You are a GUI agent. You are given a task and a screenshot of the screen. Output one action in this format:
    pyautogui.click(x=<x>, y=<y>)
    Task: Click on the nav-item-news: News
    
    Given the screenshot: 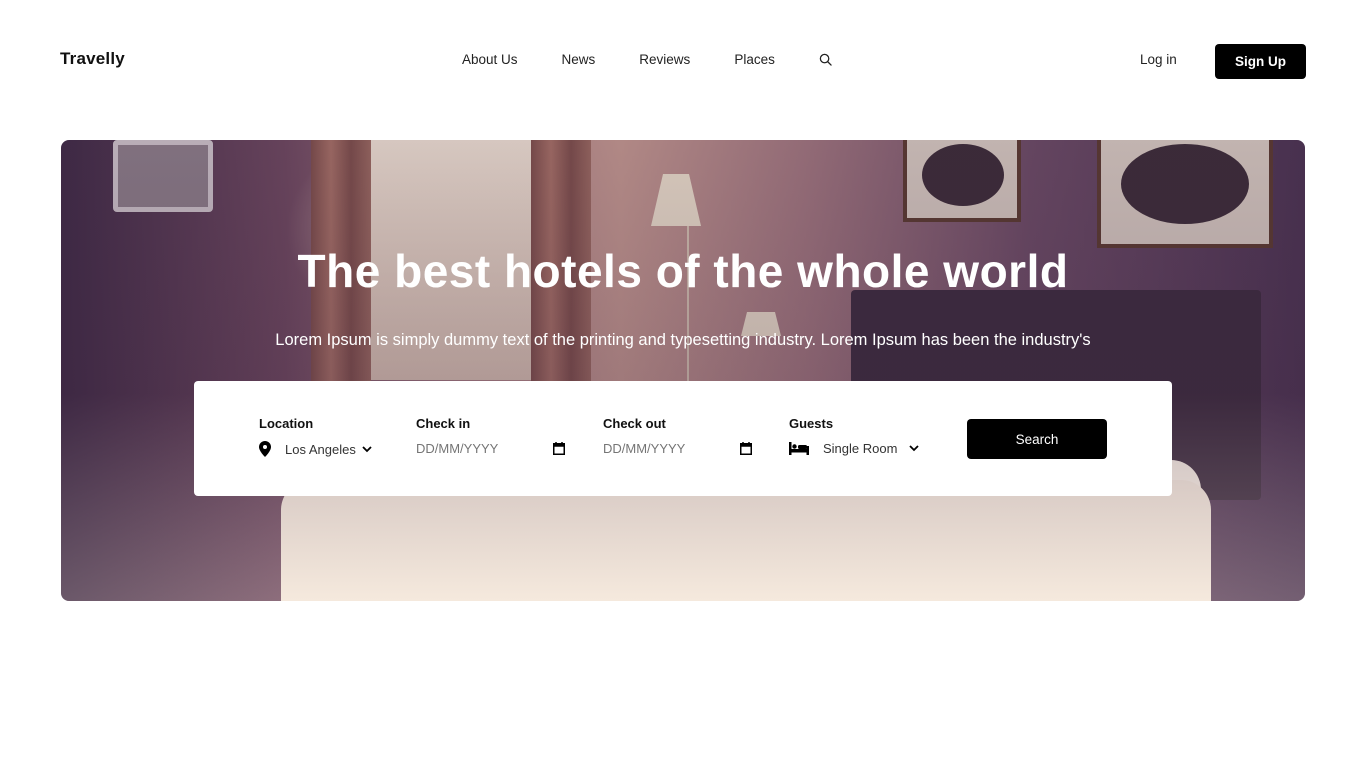 What is the action you would take?
    pyautogui.click(x=579, y=59)
    